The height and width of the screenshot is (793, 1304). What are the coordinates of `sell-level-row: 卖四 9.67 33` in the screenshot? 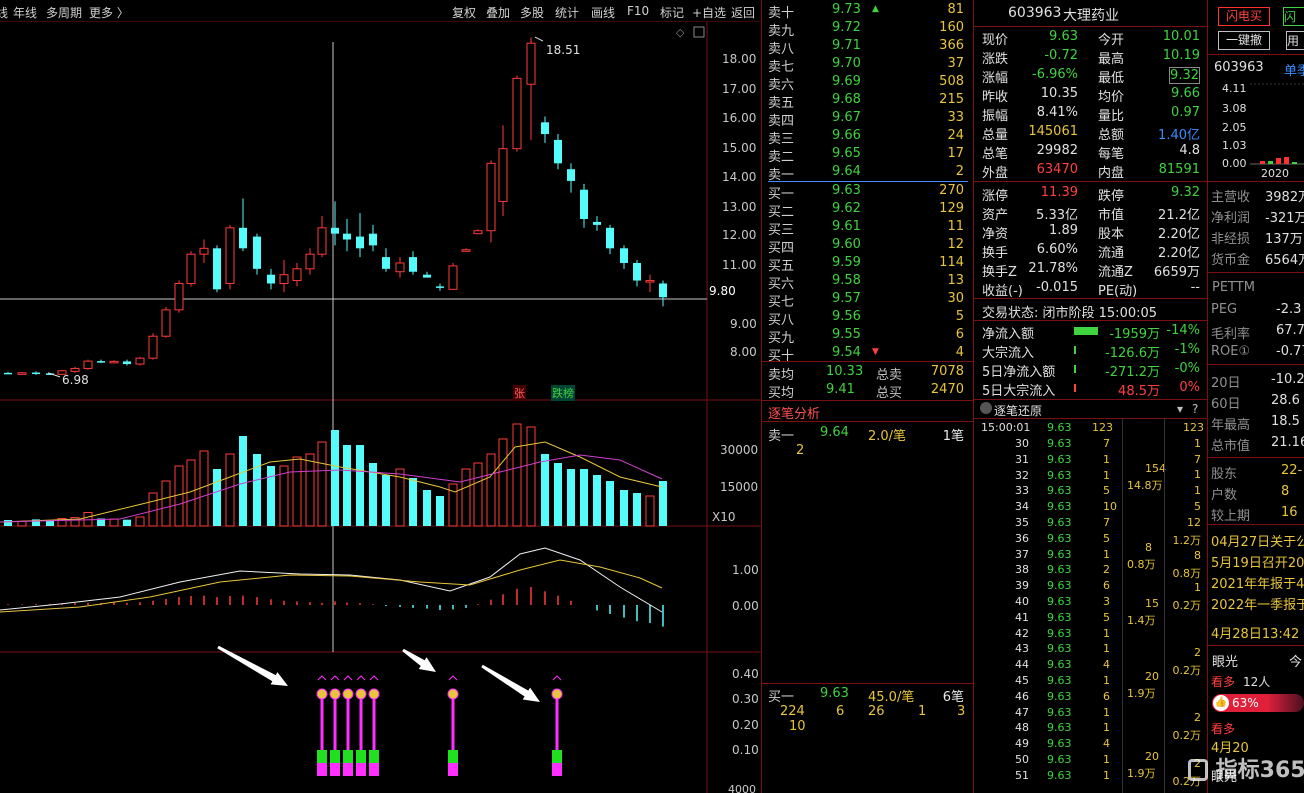 It's located at (868, 119).